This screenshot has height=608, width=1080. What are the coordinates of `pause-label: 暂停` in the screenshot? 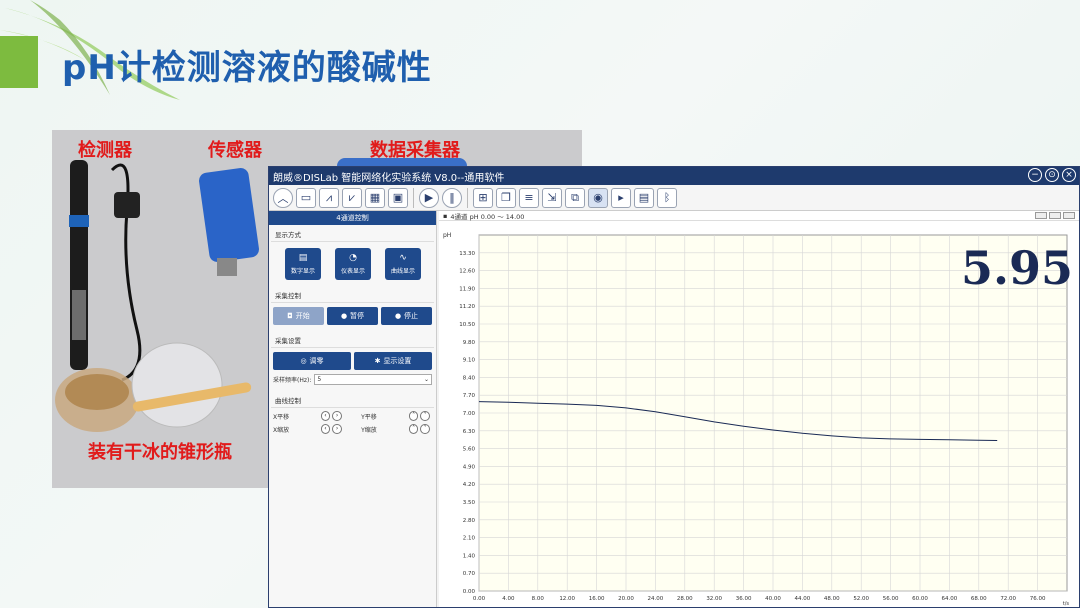 It's located at (357, 316).